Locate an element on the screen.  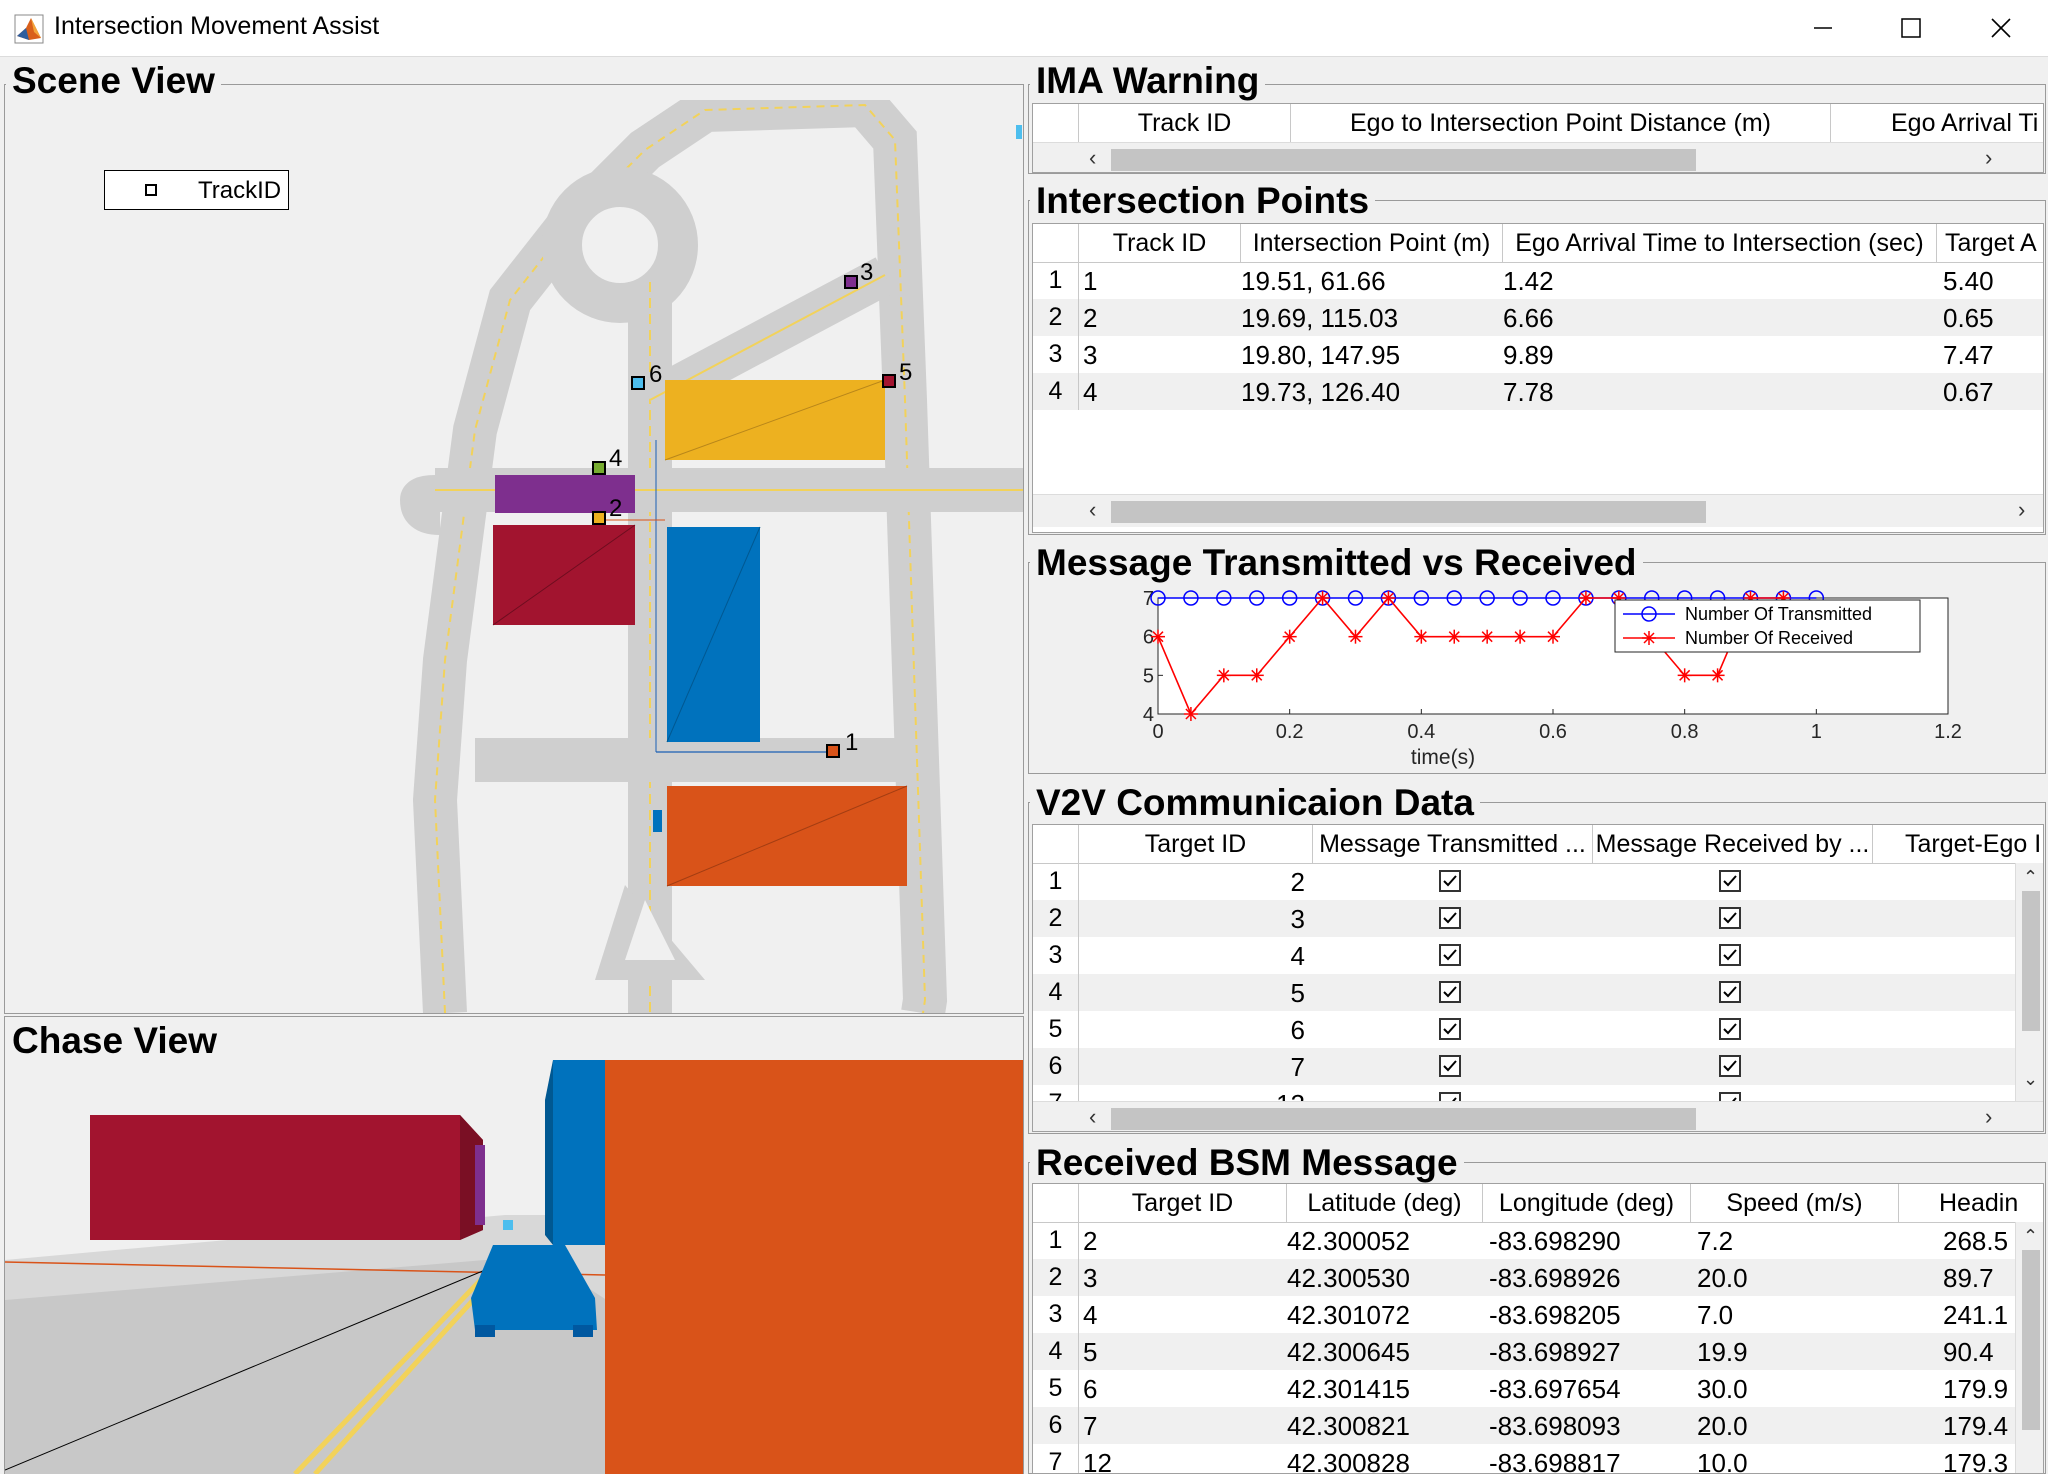
minimize-button is located at coordinates (1823, 28).